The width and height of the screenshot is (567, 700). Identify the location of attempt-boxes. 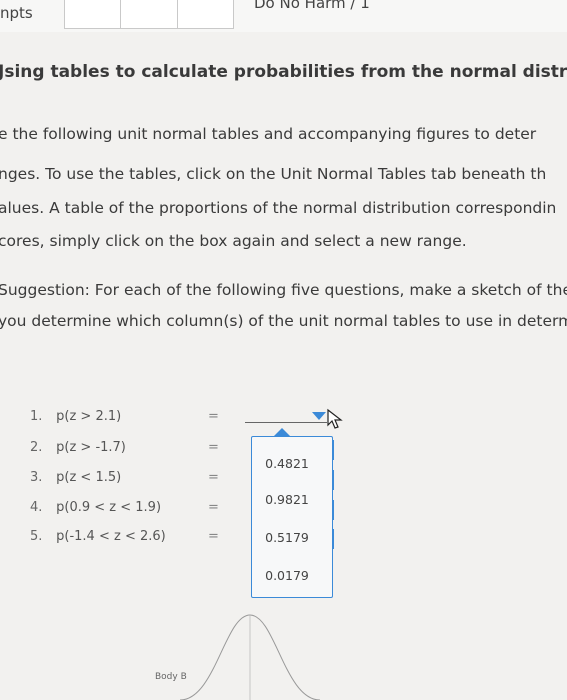
(149, 14).